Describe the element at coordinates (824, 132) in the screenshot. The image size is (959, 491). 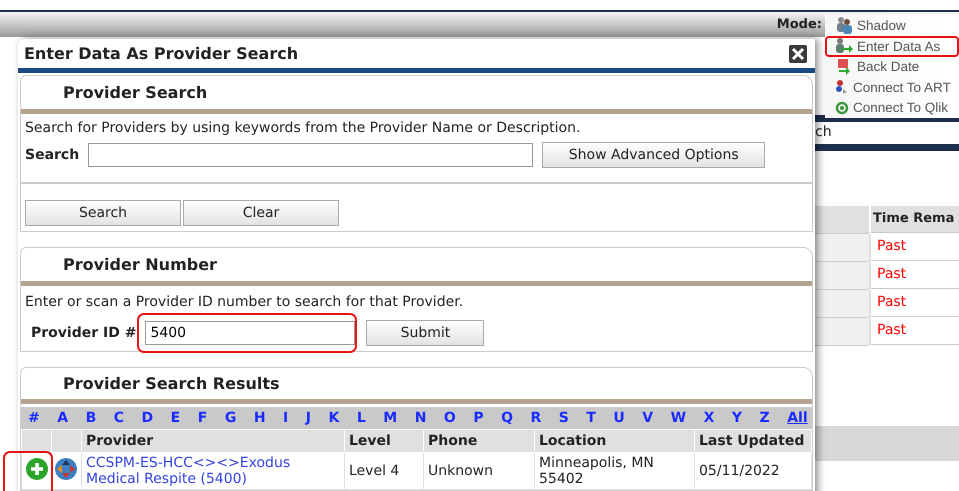
I see `search-text: ch` at that location.